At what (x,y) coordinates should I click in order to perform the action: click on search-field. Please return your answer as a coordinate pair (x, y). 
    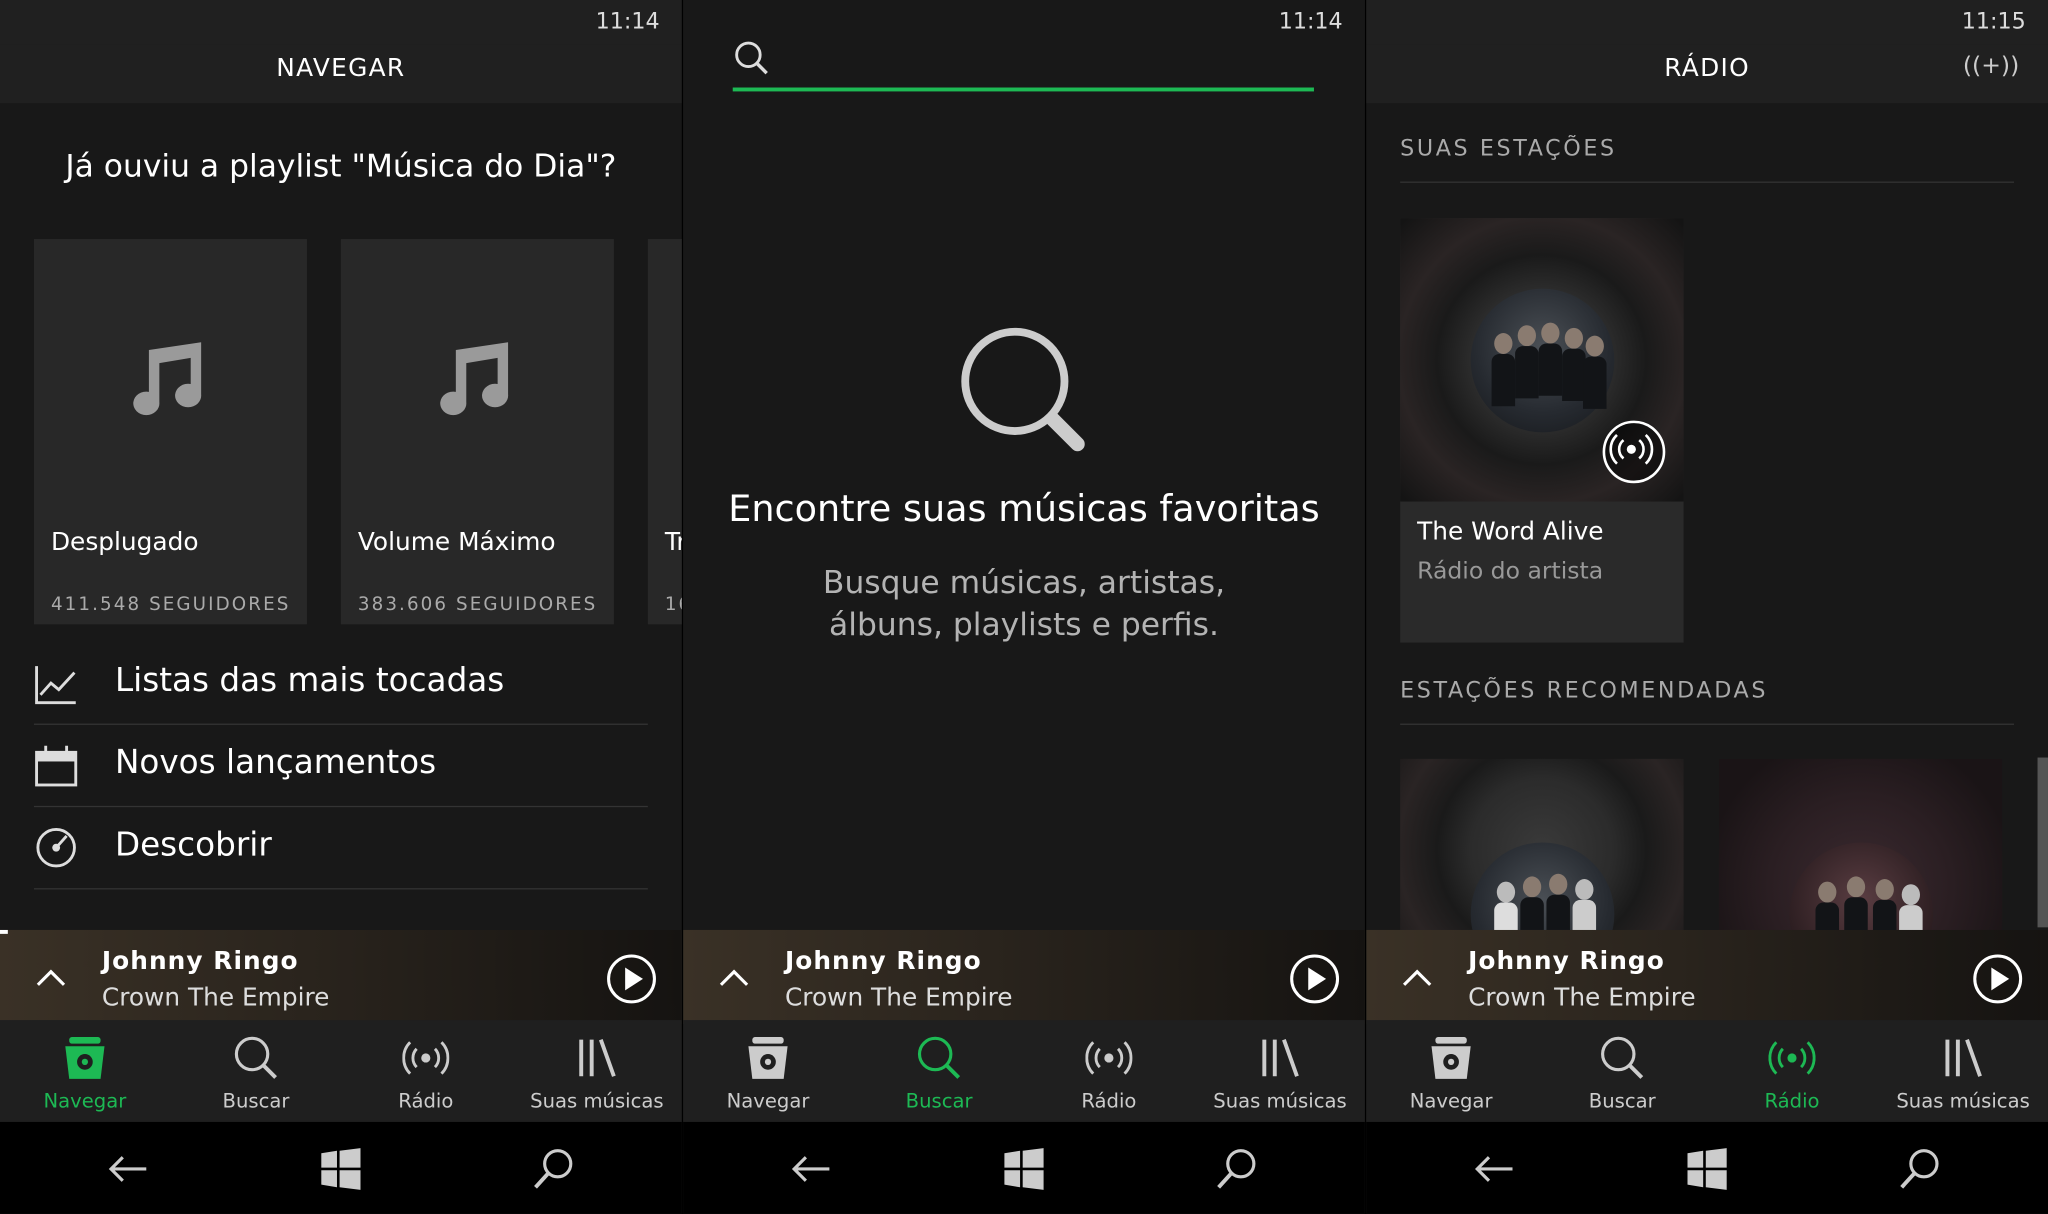
    Looking at the image, I should click on (1023, 65).